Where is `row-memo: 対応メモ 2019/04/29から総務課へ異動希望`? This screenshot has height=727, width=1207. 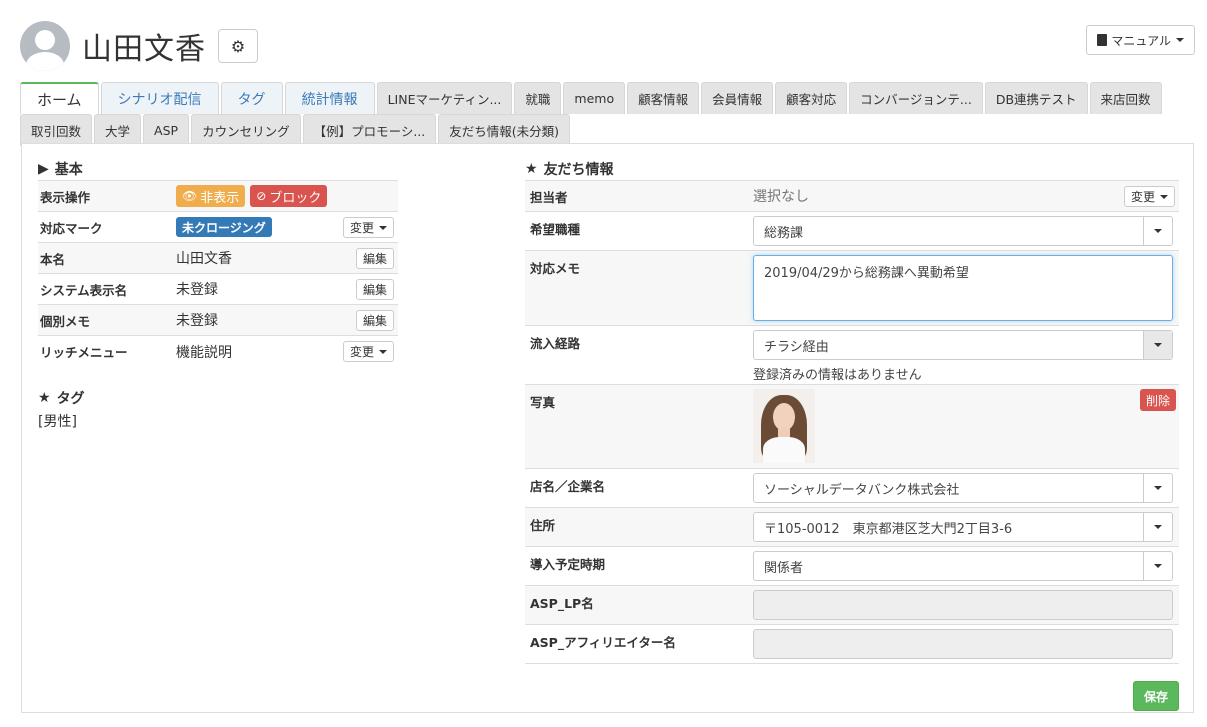
row-memo: 対応メモ 2019/04/29から総務課へ異動希望 is located at coordinates (852, 288).